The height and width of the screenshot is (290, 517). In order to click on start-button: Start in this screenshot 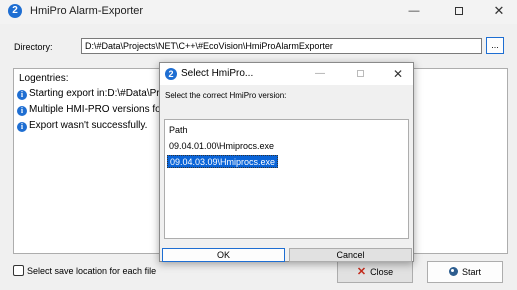, I will do `click(465, 272)`.